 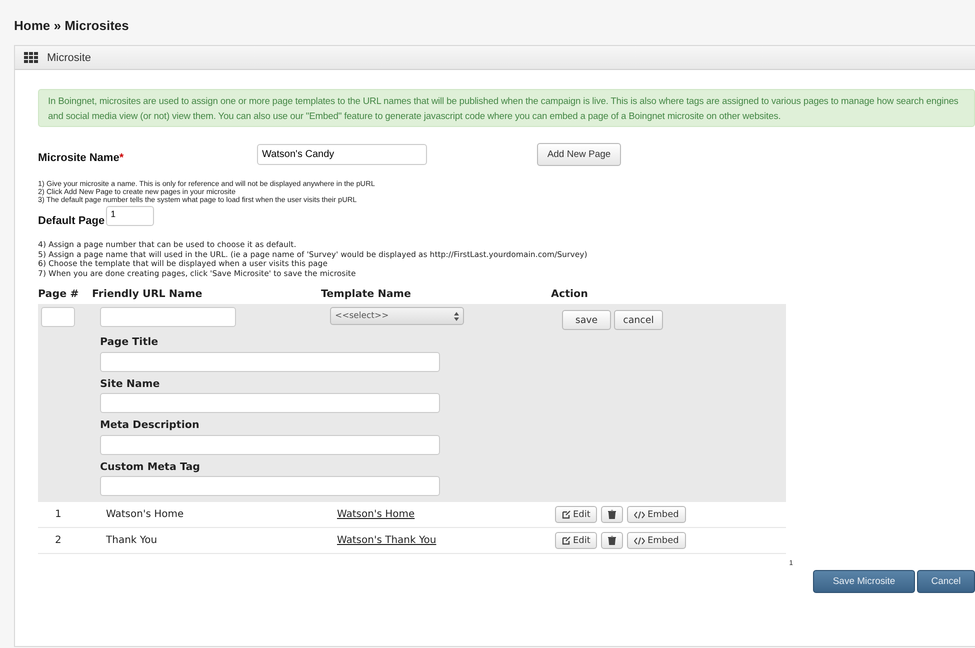 I want to click on table-cell-text: Thank You, so click(x=132, y=540).